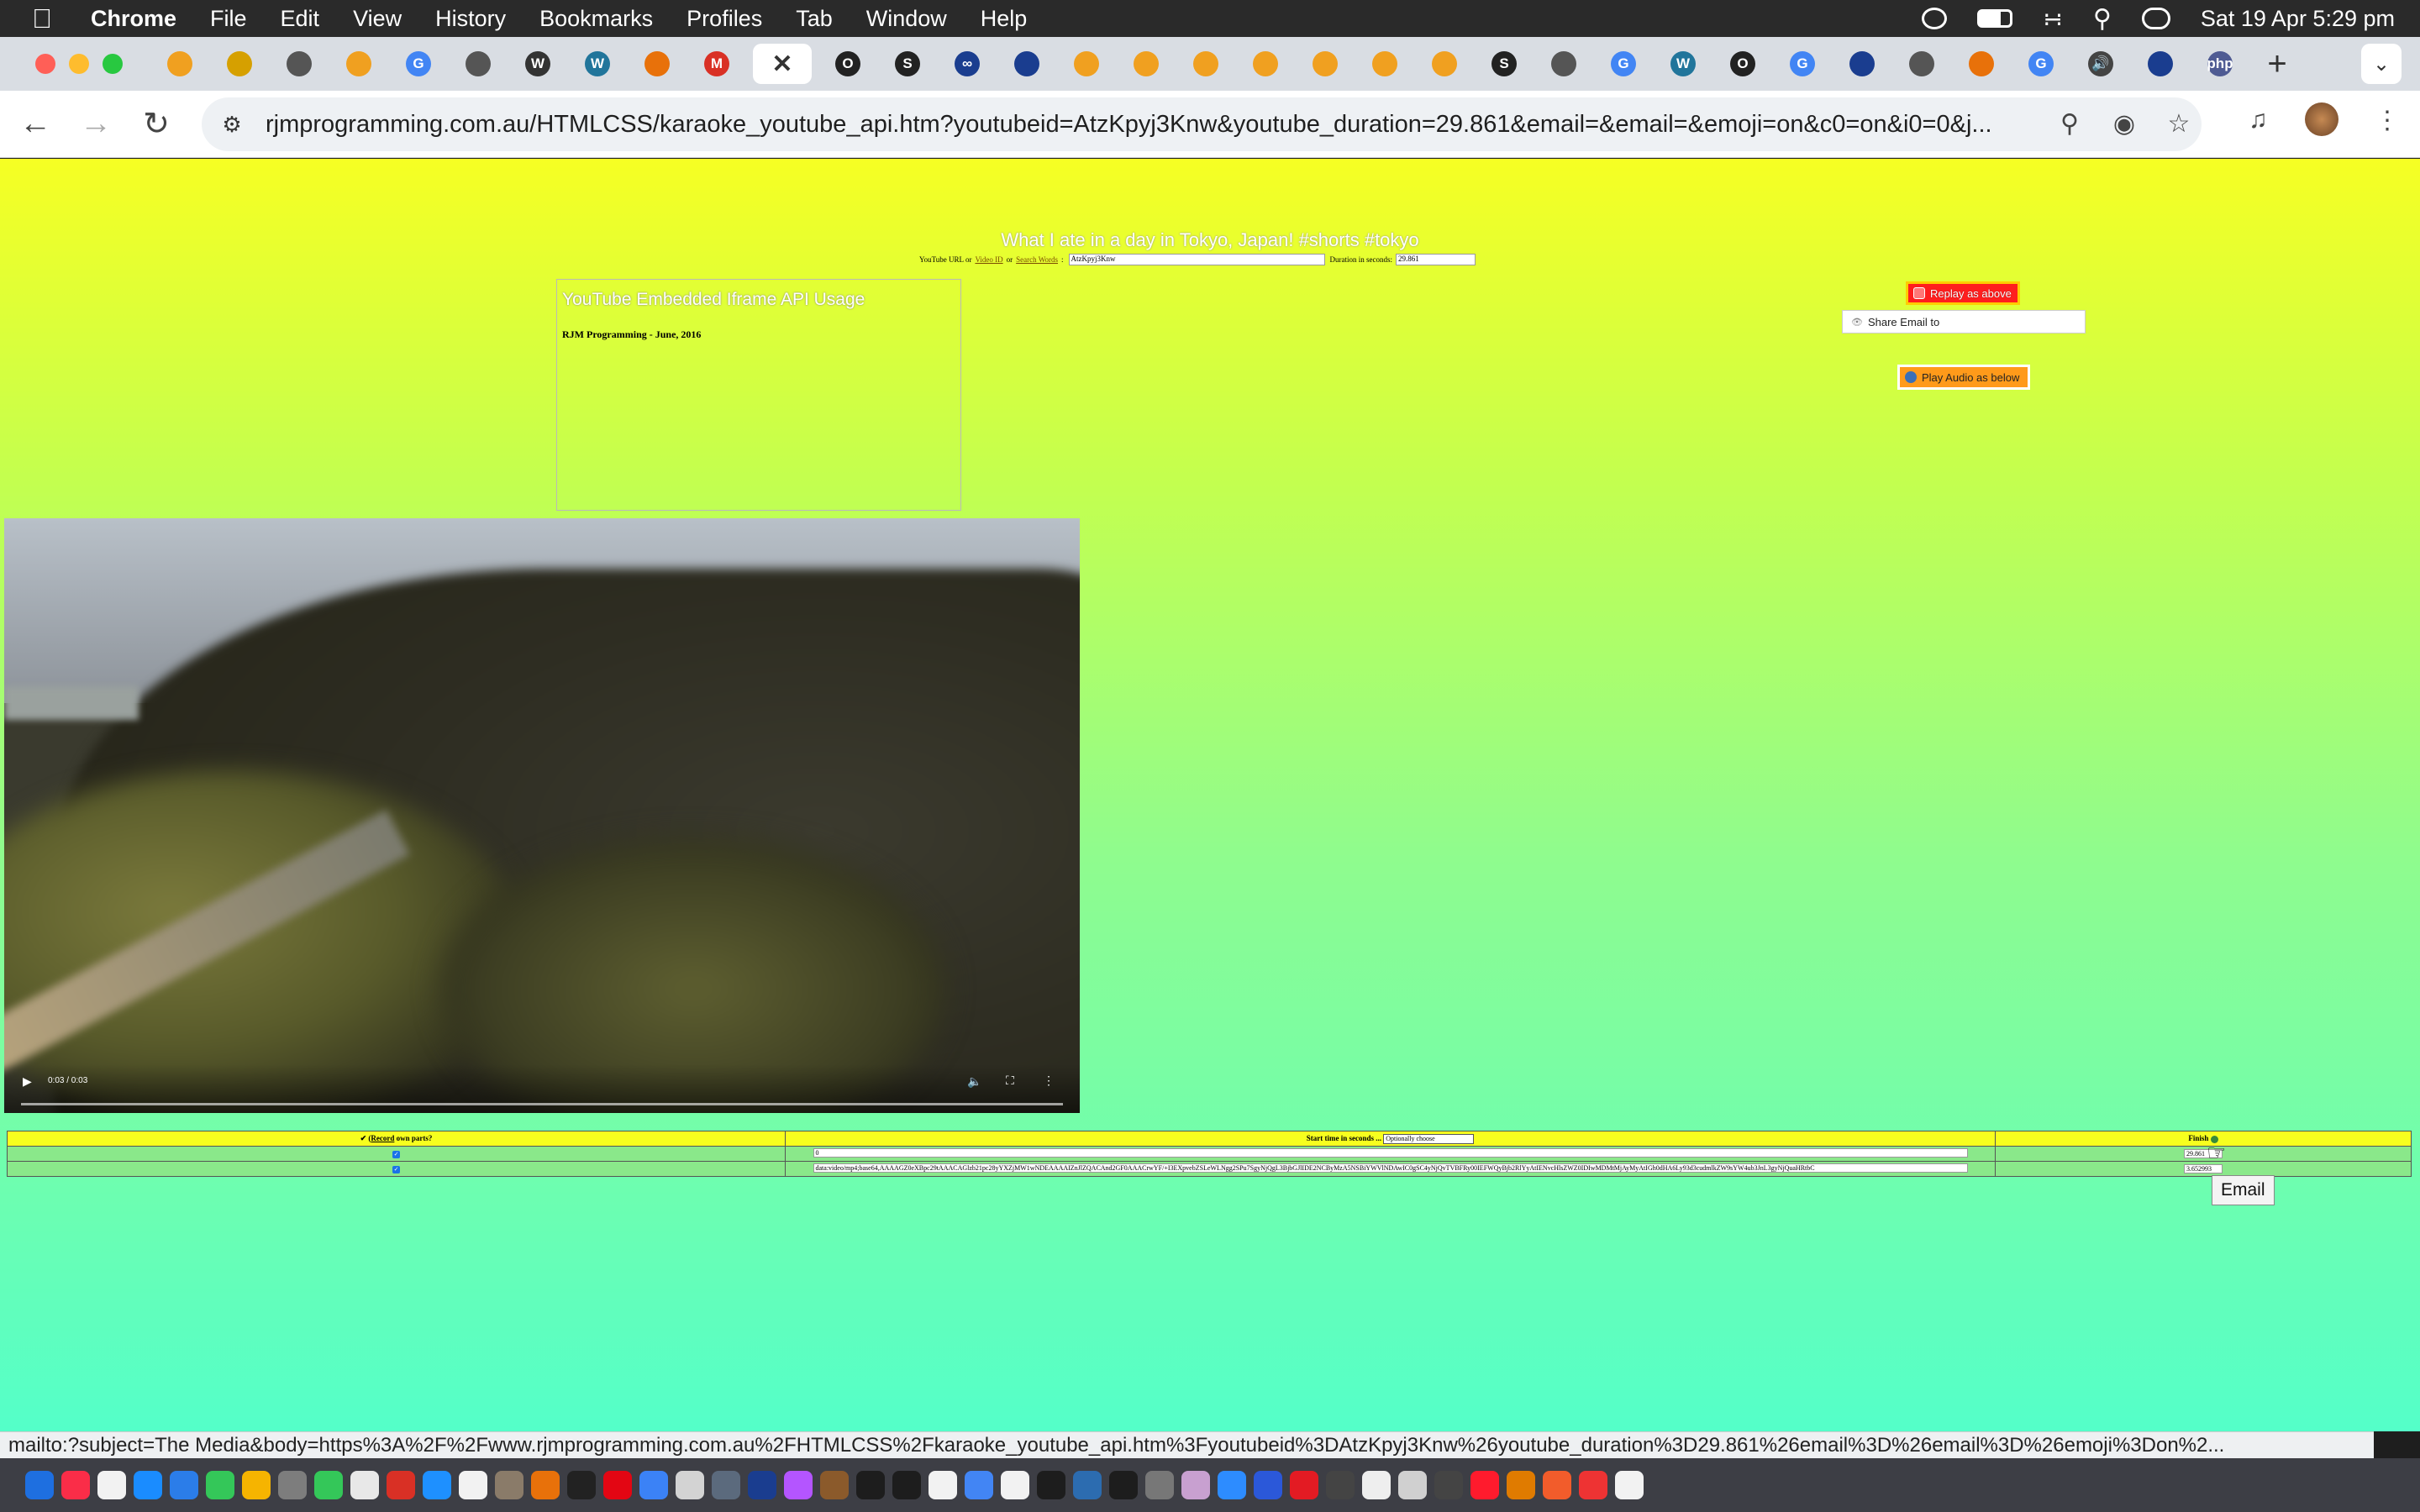 The width and height of the screenshot is (2420, 1512). What do you see at coordinates (2102, 19) in the screenshot?
I see `spotlight-search-icon: ⚲` at bounding box center [2102, 19].